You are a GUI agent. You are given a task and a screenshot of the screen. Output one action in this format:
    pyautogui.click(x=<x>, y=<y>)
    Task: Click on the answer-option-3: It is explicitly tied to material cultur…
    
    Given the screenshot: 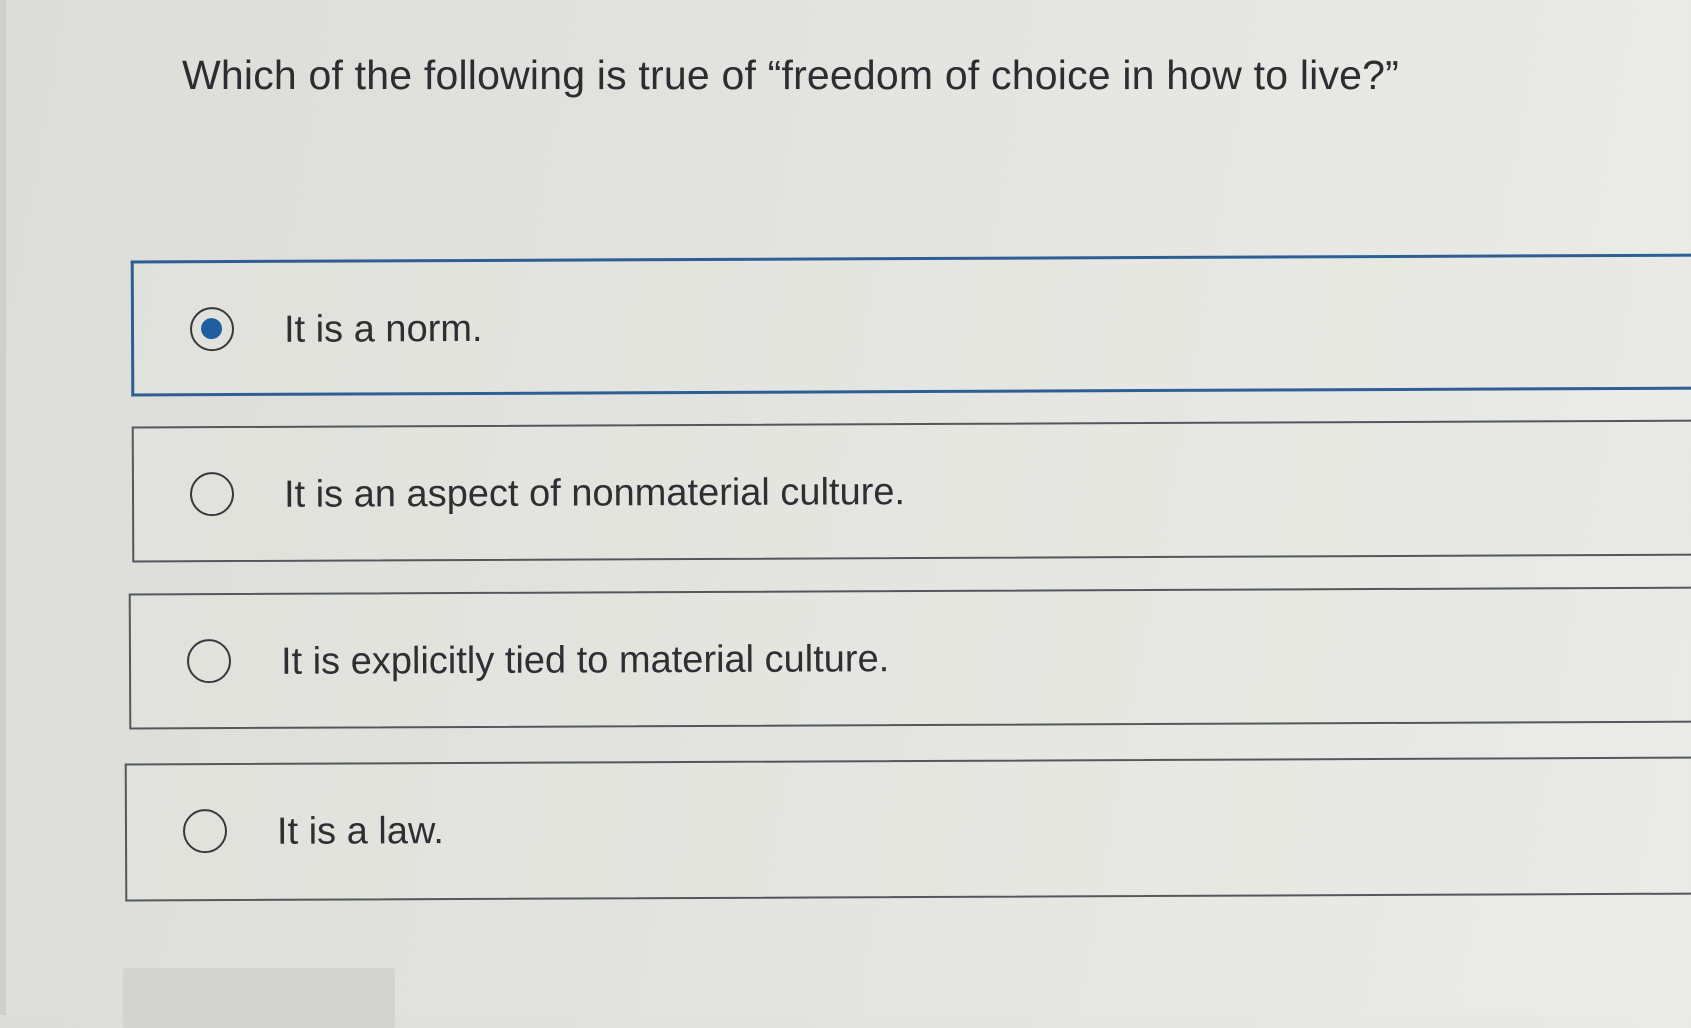 What is the action you would take?
    pyautogui.click(x=909, y=658)
    